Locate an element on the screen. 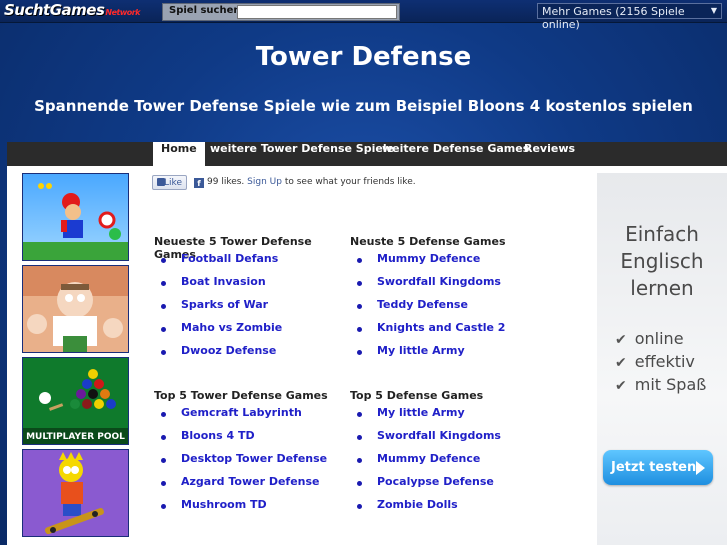 Image resolution: width=727 pixels, height=545 pixels. list-item: Bloons 4 TD is located at coordinates (251, 440).